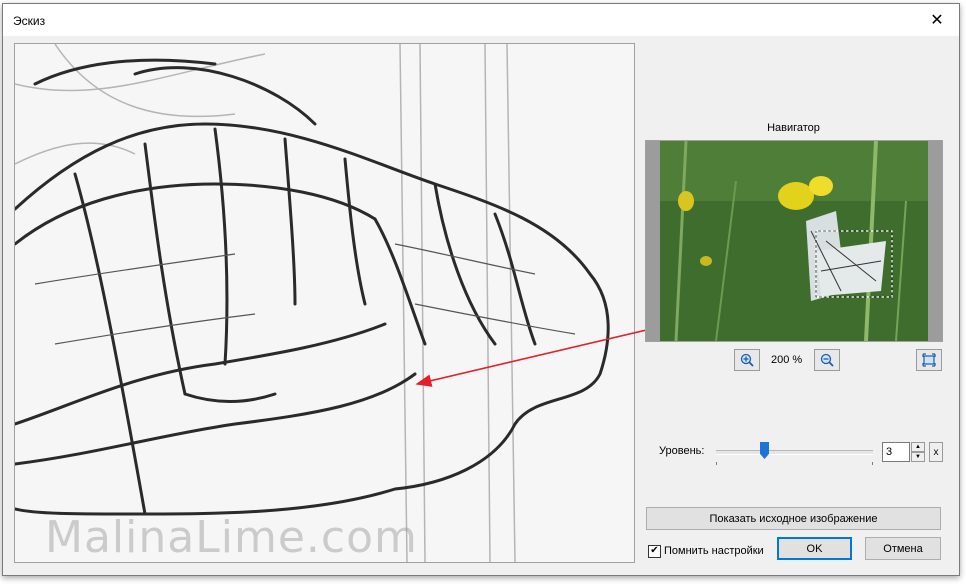 This screenshot has width=966, height=584. I want to click on remember-settings: ✔ Помнить настройки, so click(706, 551).